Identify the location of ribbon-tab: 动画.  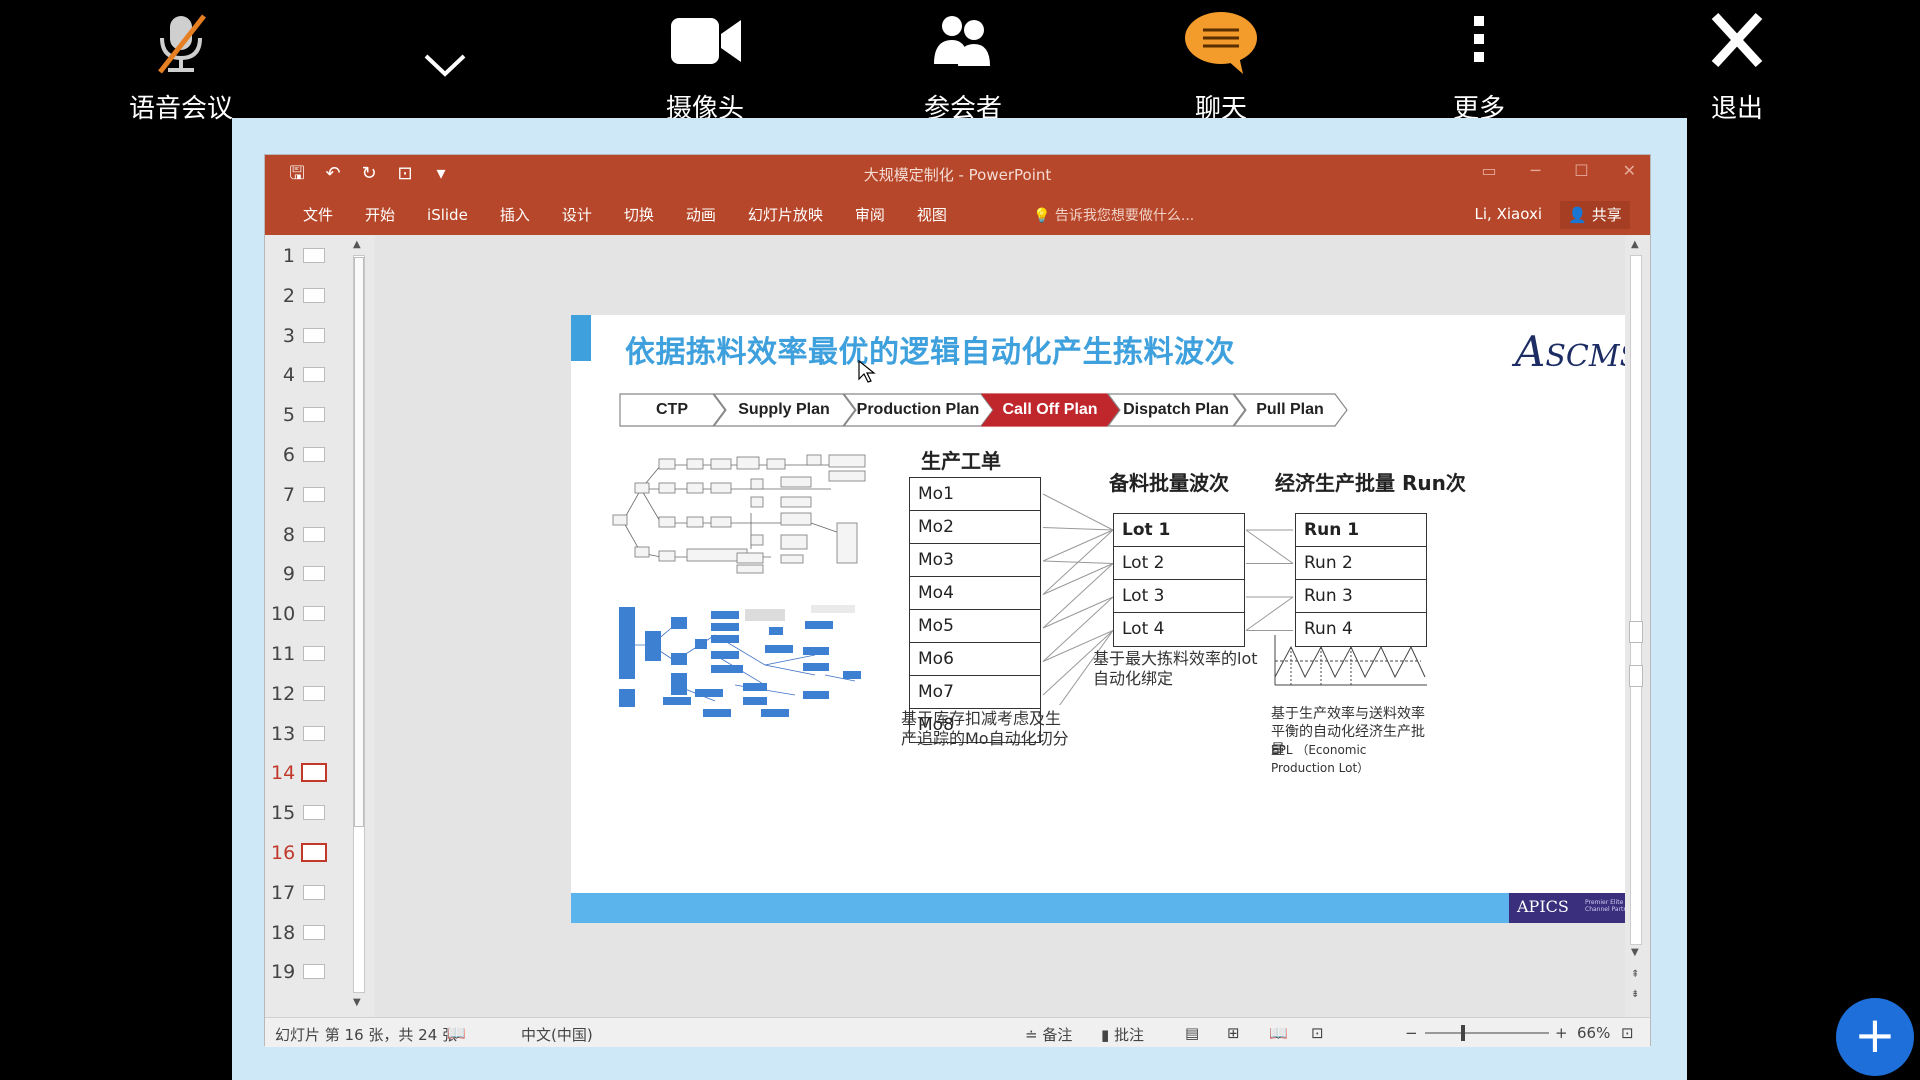
(701, 215).